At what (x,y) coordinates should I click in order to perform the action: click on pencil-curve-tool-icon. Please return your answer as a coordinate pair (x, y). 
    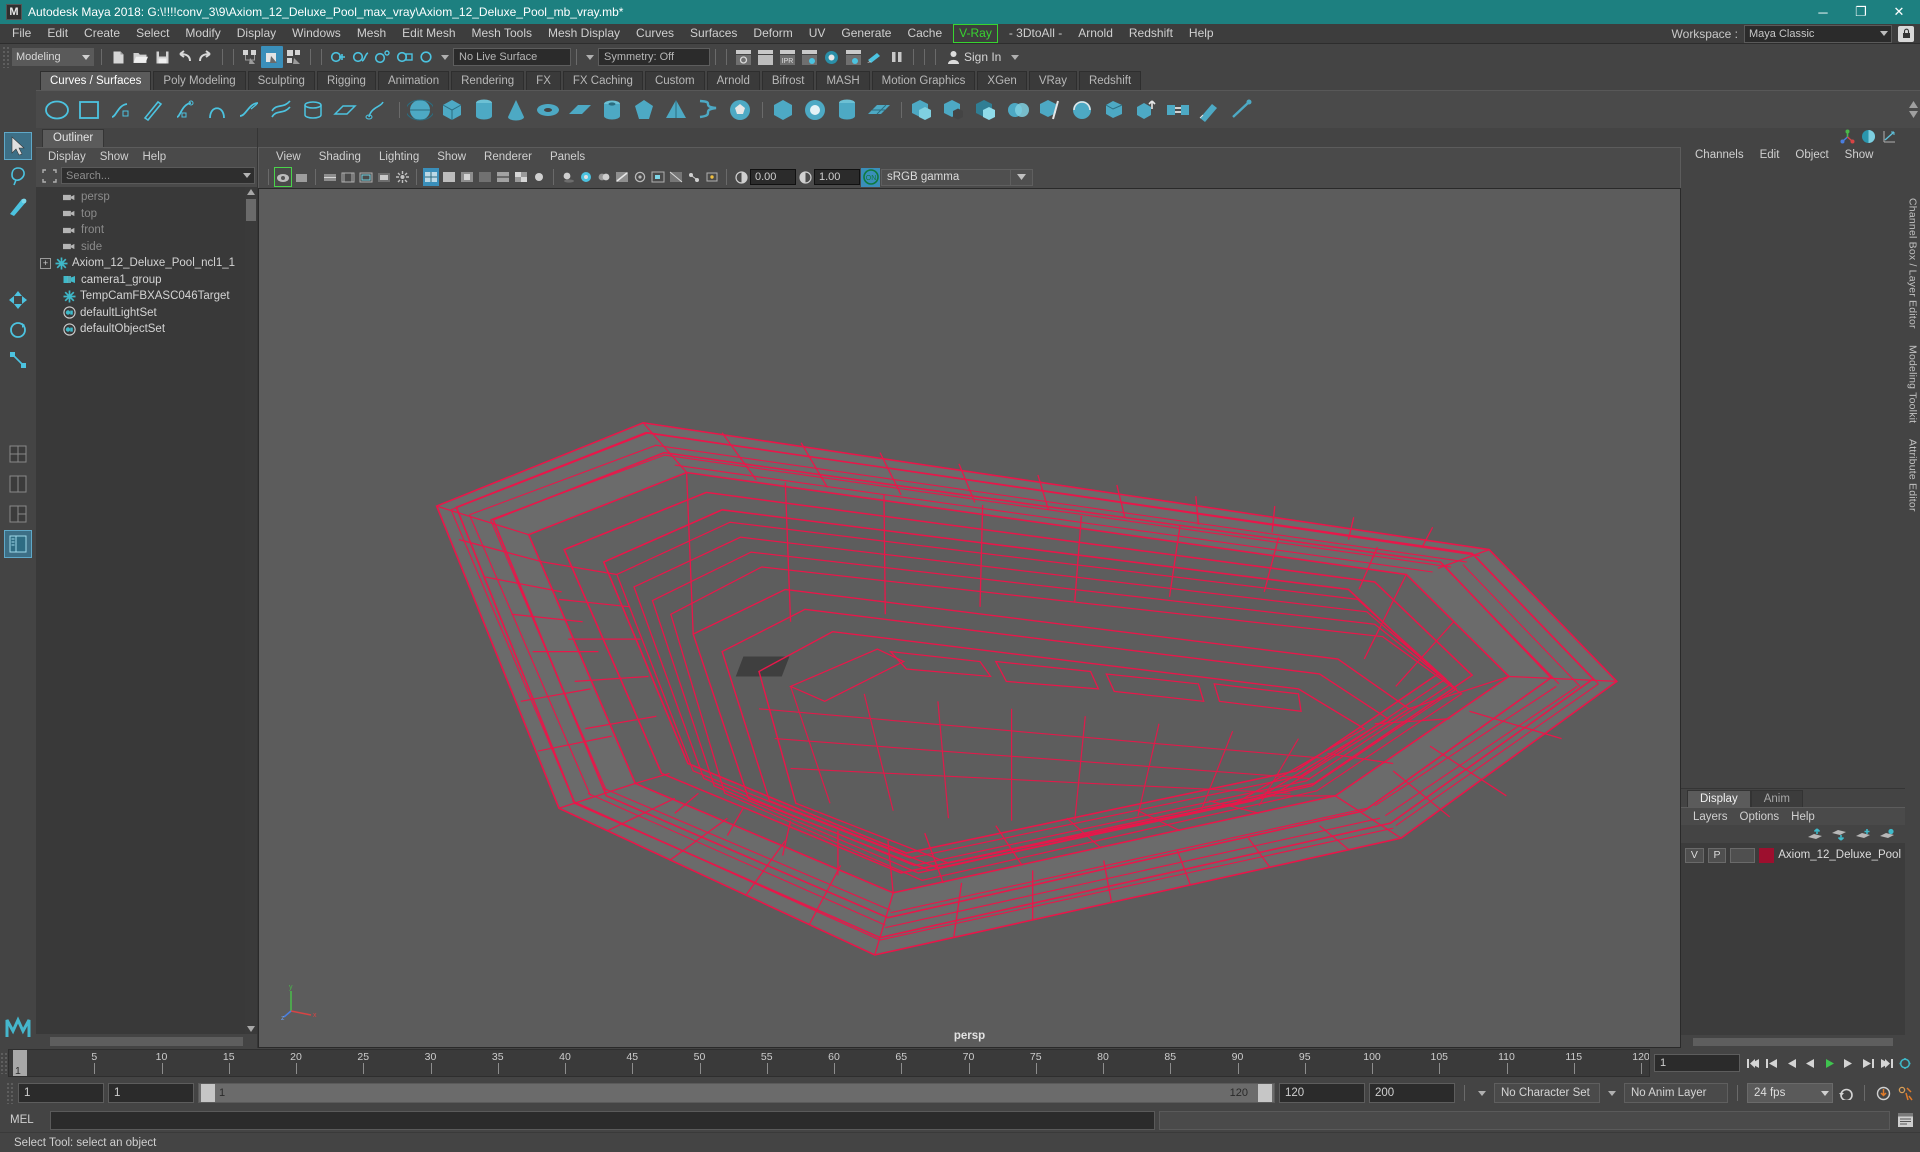
    Looking at the image, I should click on (153, 110).